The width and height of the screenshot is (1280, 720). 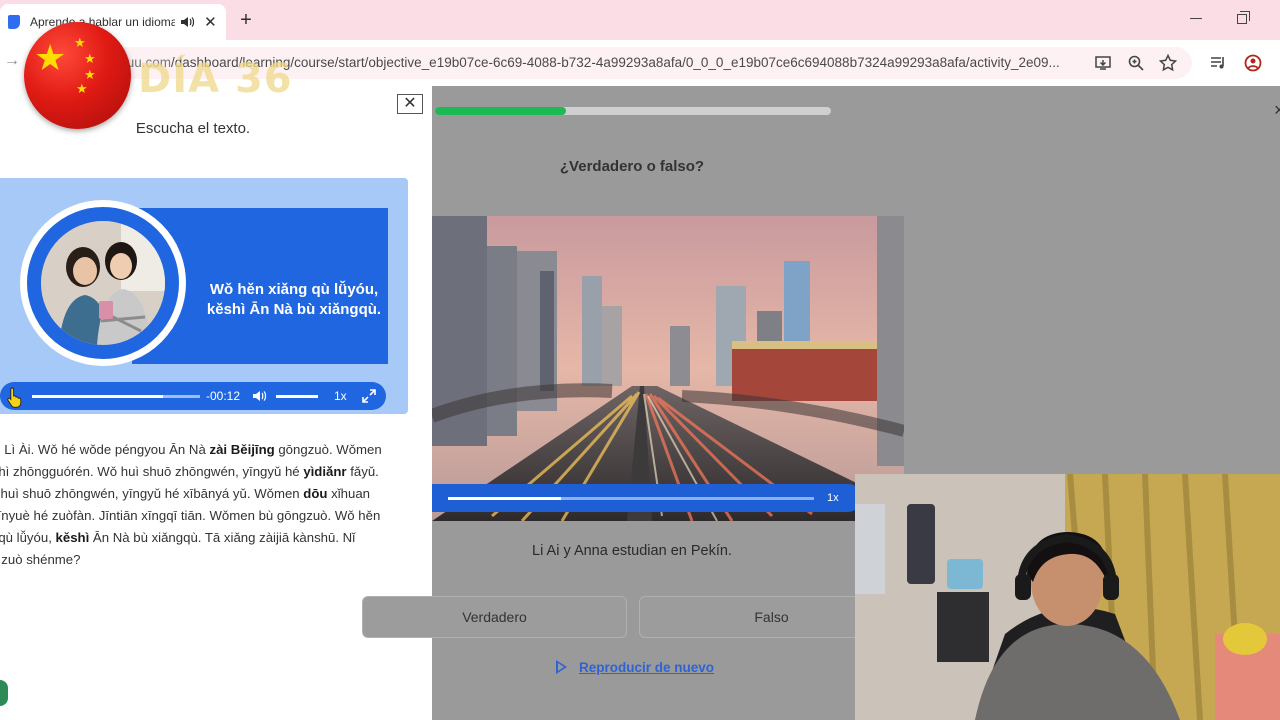 I want to click on video-playback-rate: 1x, so click(x=833, y=498).